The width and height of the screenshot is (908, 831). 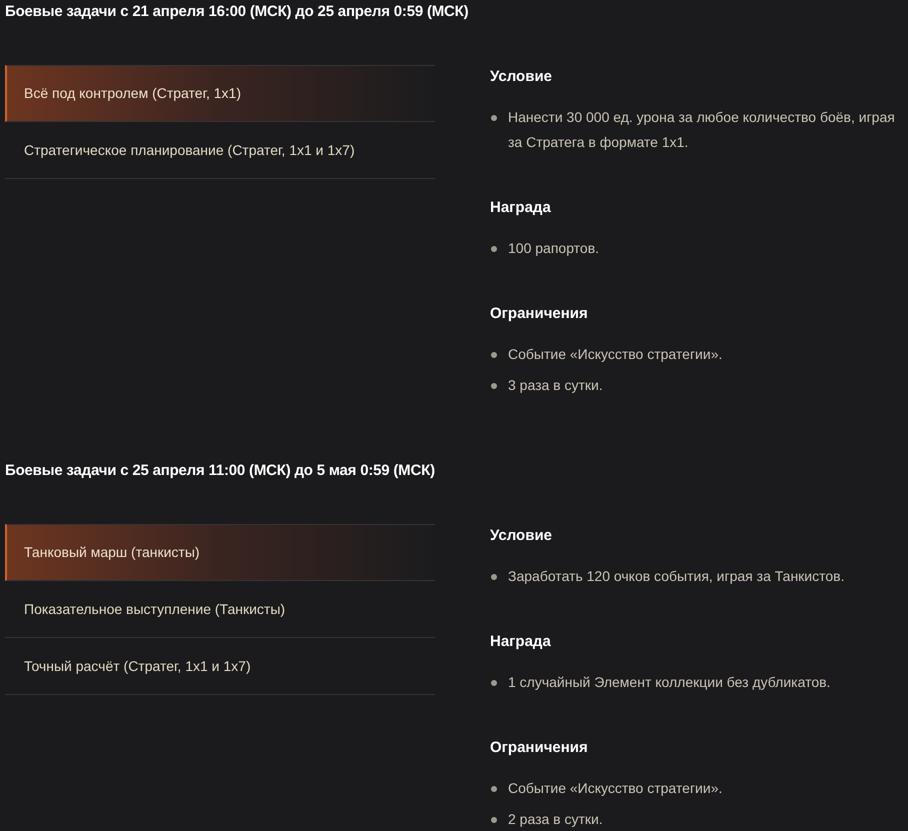 I want to click on detail-text: Нанести 30 000 ед. урона за любое количество боёв, играя за Стратега в формате 1х1., so click(x=702, y=130).